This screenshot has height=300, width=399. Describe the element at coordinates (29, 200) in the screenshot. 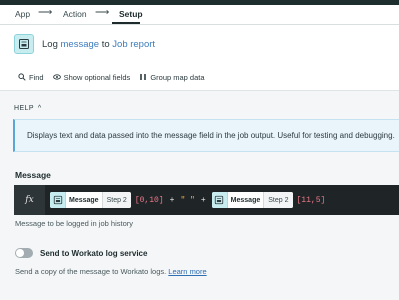

I see `formula-mode-icon: fx` at that location.